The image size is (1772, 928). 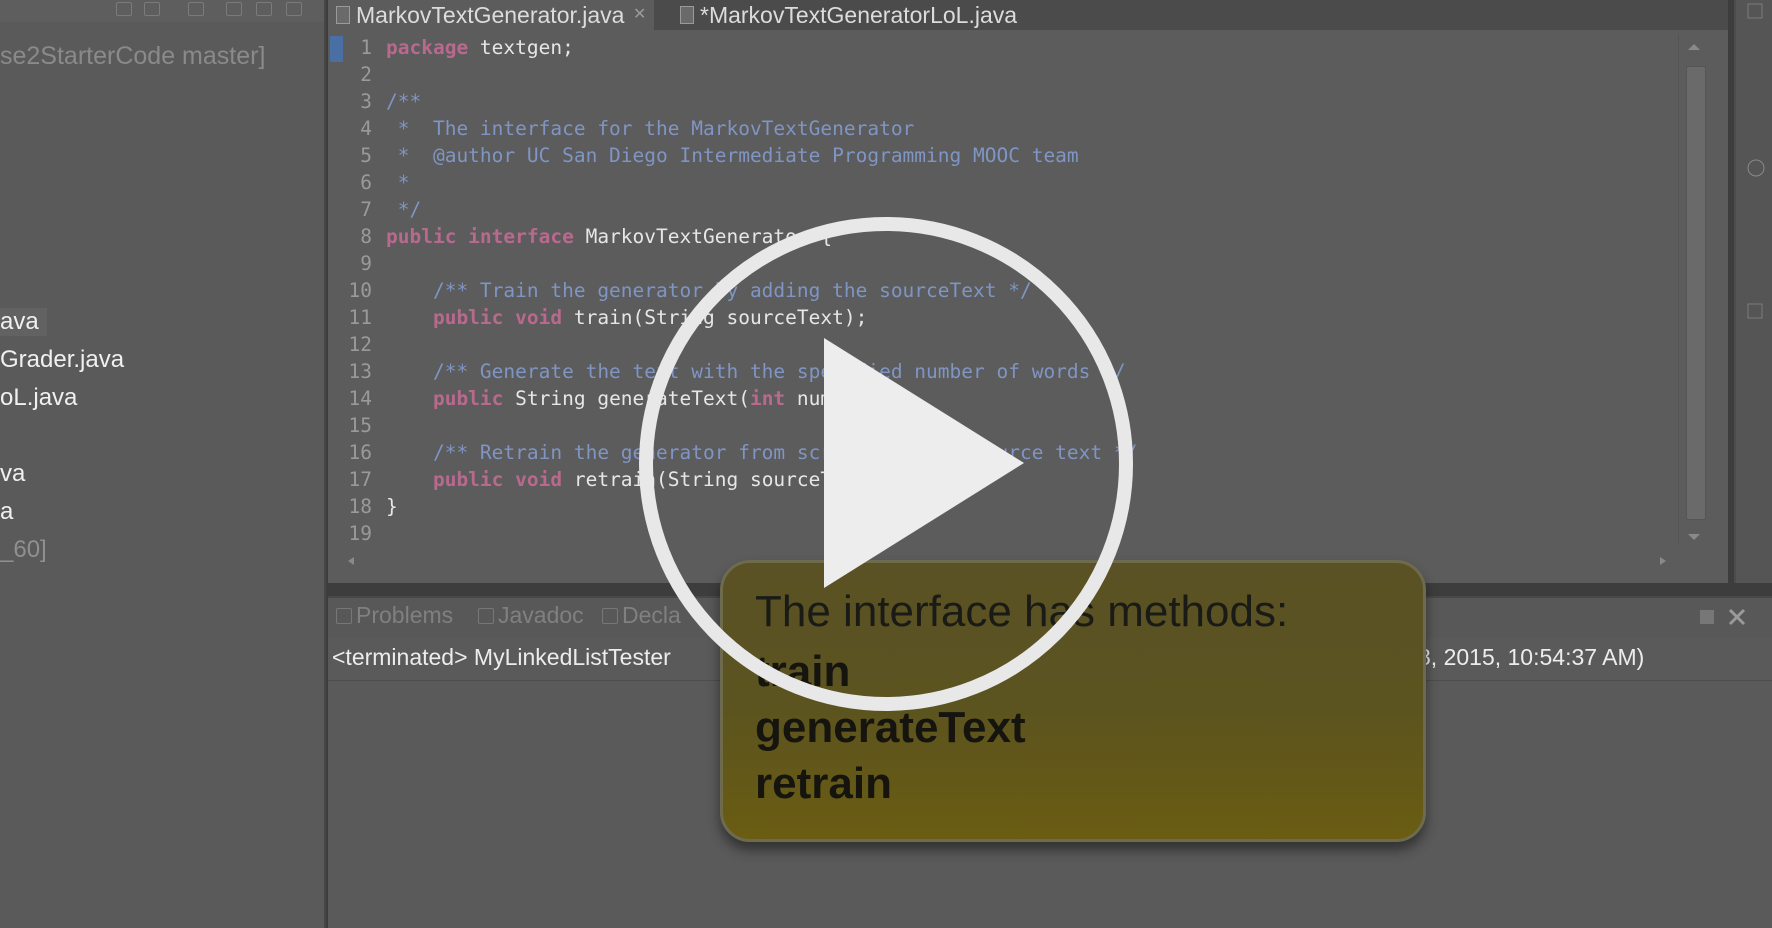 I want to click on tree-item: va, so click(x=12, y=474).